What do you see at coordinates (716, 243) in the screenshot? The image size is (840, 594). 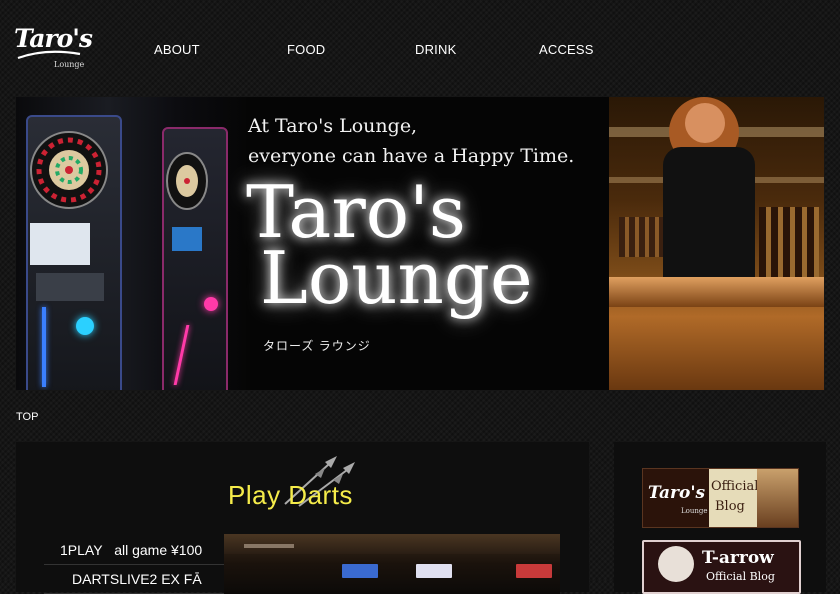 I see `bartender-image` at bounding box center [716, 243].